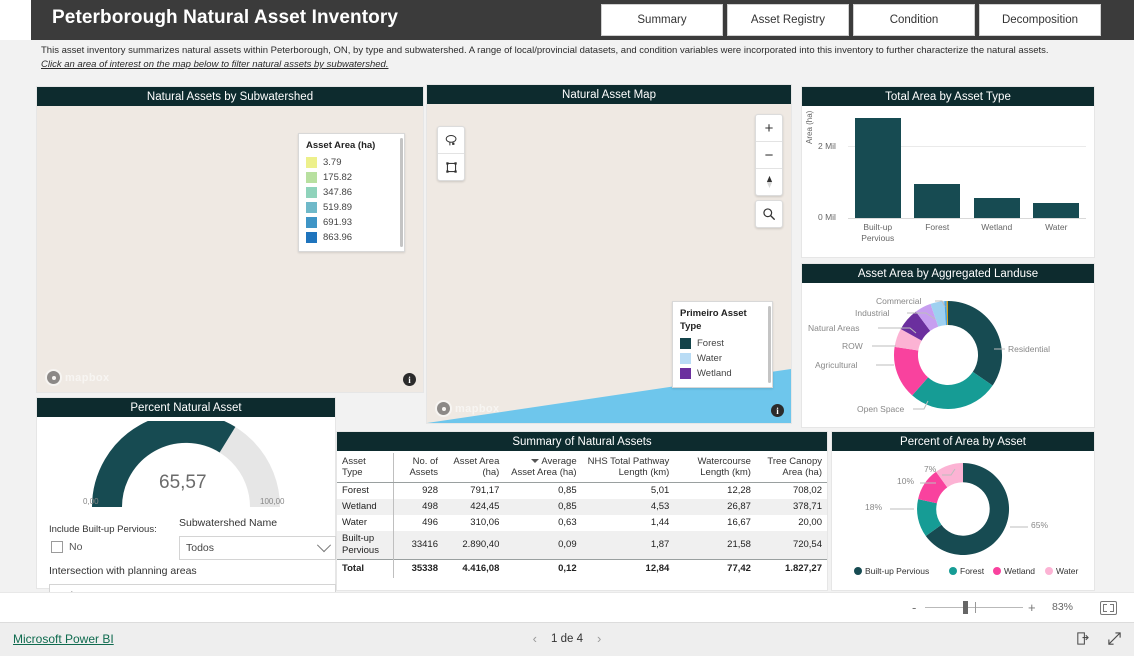 The height and width of the screenshot is (656, 1134). Describe the element at coordinates (1082, 638) in the screenshot. I see `share-icon` at that location.